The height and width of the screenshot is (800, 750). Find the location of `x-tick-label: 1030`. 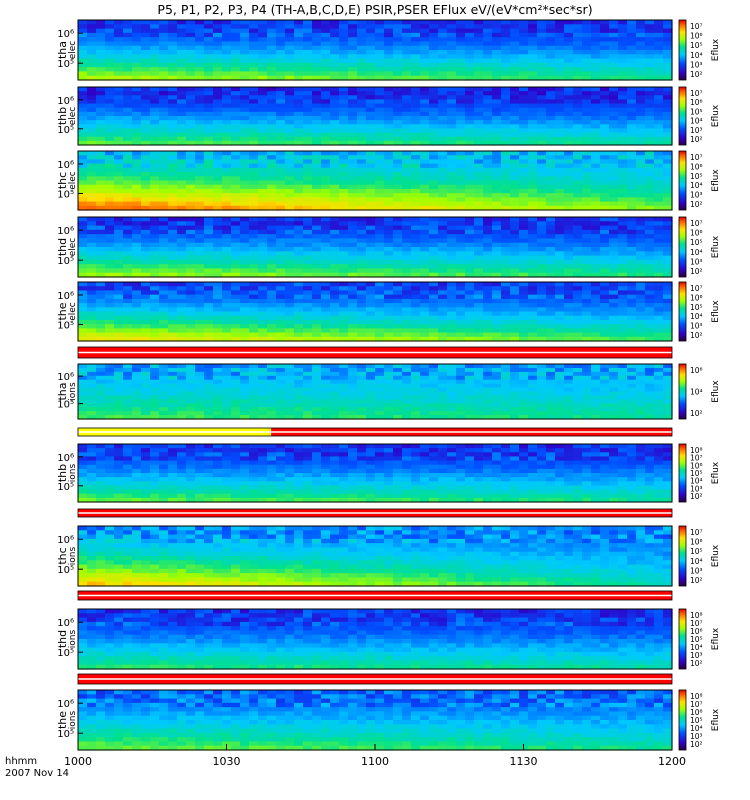

x-tick-label: 1030 is located at coordinates (227, 761).